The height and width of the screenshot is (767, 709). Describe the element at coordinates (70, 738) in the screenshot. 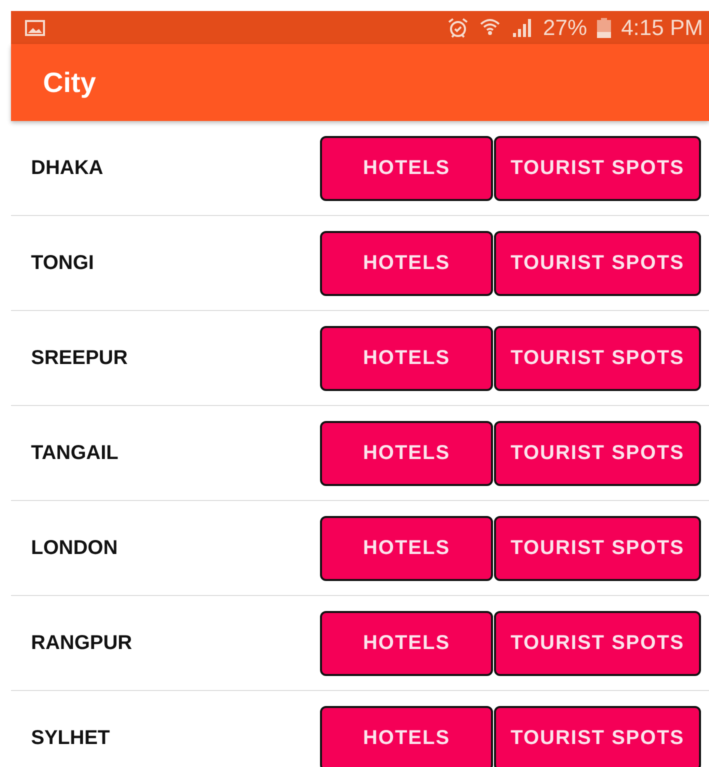

I see `city-name: SYLHET` at that location.